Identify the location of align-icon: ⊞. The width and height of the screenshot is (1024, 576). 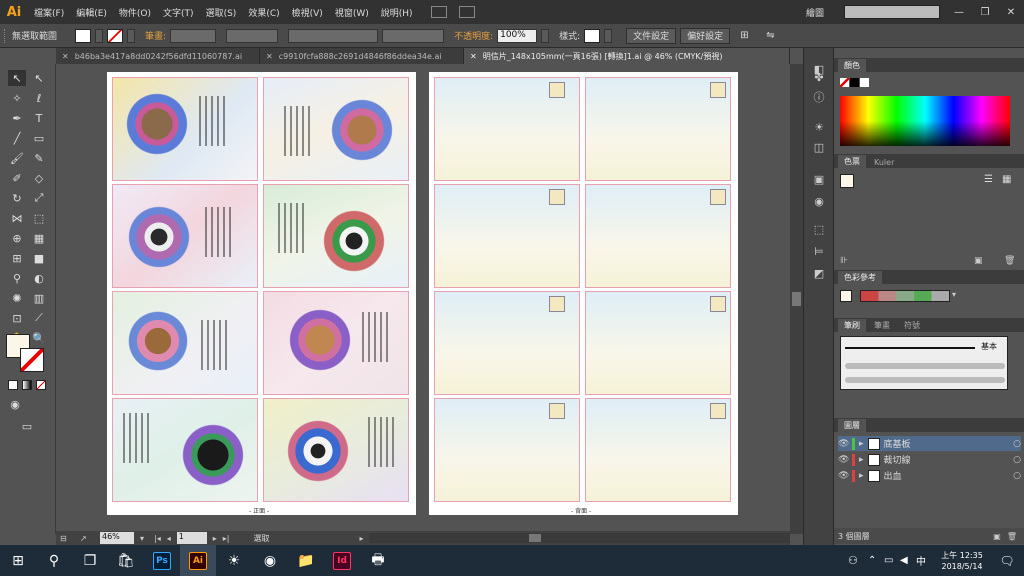
(748, 35).